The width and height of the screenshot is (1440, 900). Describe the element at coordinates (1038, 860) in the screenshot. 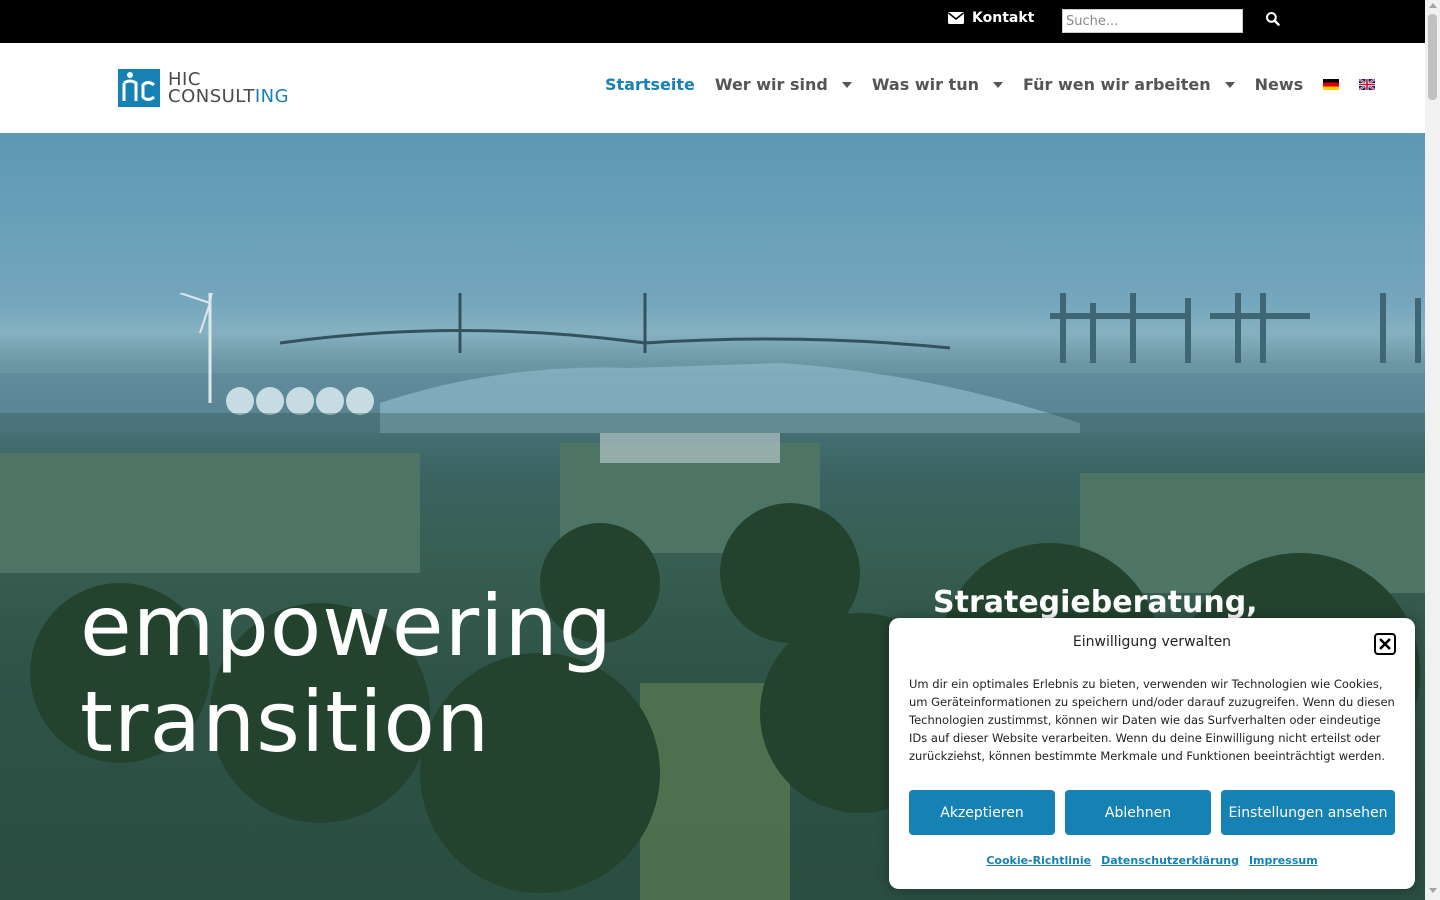

I see `cookie-policy-link: Cookie-Richtlinie` at that location.